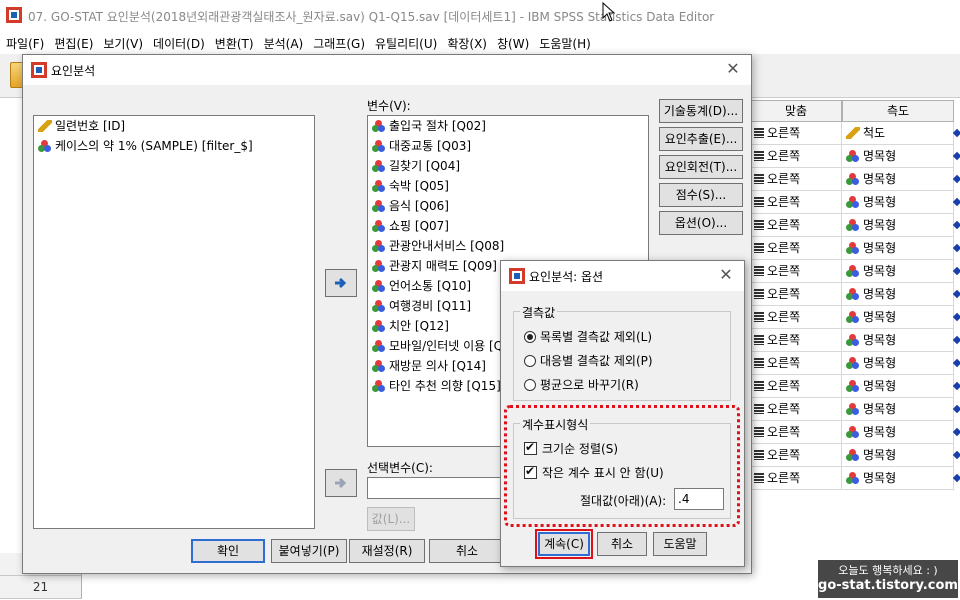  Describe the element at coordinates (594, 472) in the screenshot. I see `checkbox-suppress-small: 작은 계수 표시 안 함(U)` at that location.